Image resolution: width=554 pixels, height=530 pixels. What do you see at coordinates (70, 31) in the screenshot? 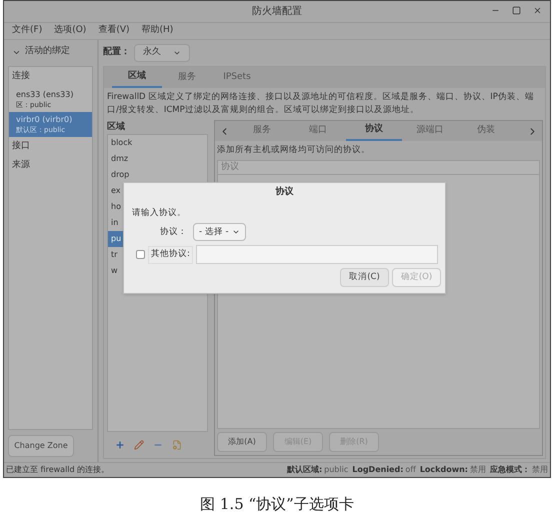
I see `menu-item: 选项(O)` at bounding box center [70, 31].